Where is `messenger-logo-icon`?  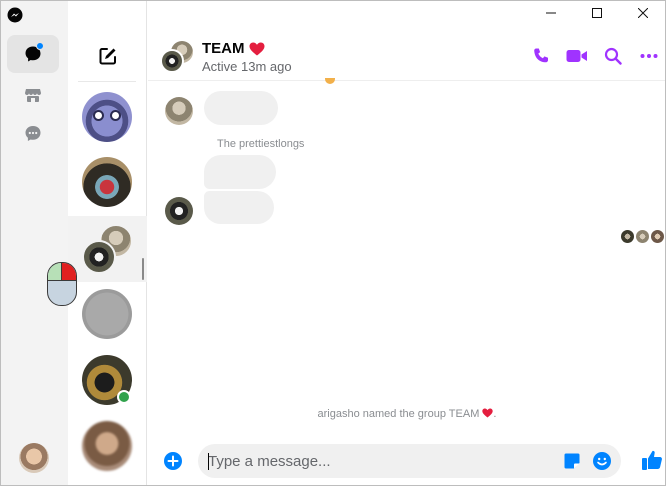
messenger-logo-icon is located at coordinates (15, 15).